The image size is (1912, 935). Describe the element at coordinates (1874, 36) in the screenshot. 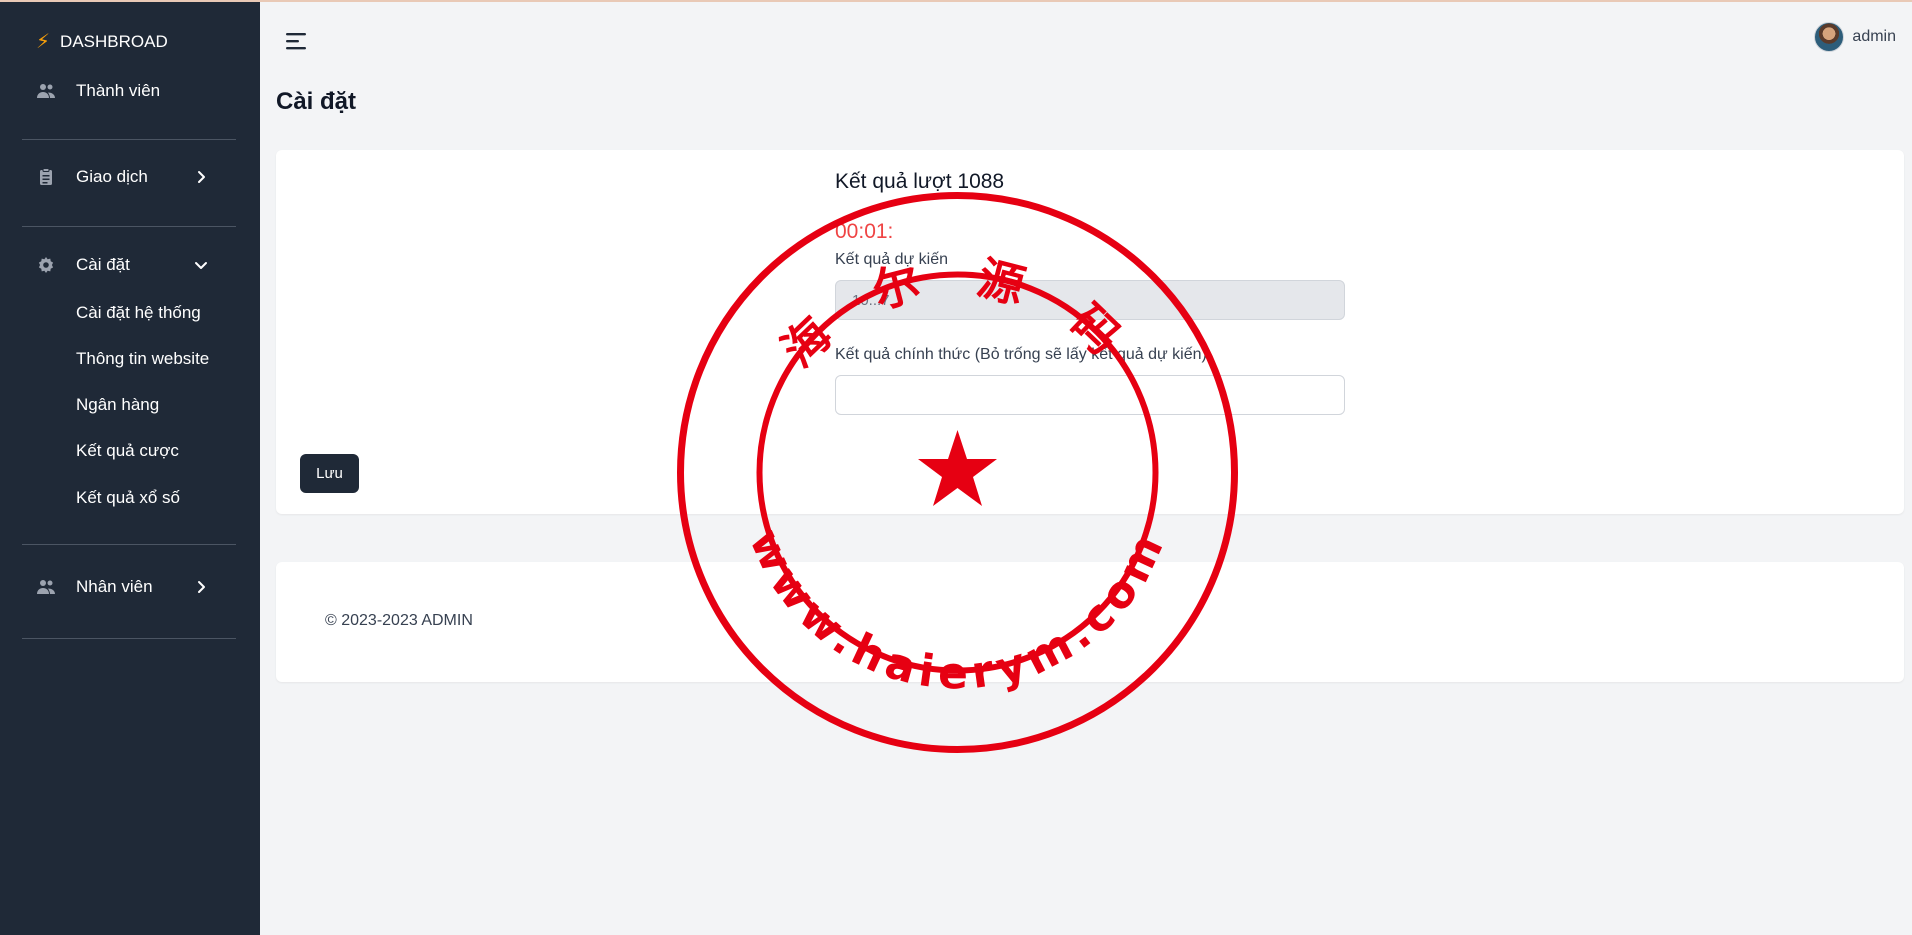

I see `user-name: admin` at that location.